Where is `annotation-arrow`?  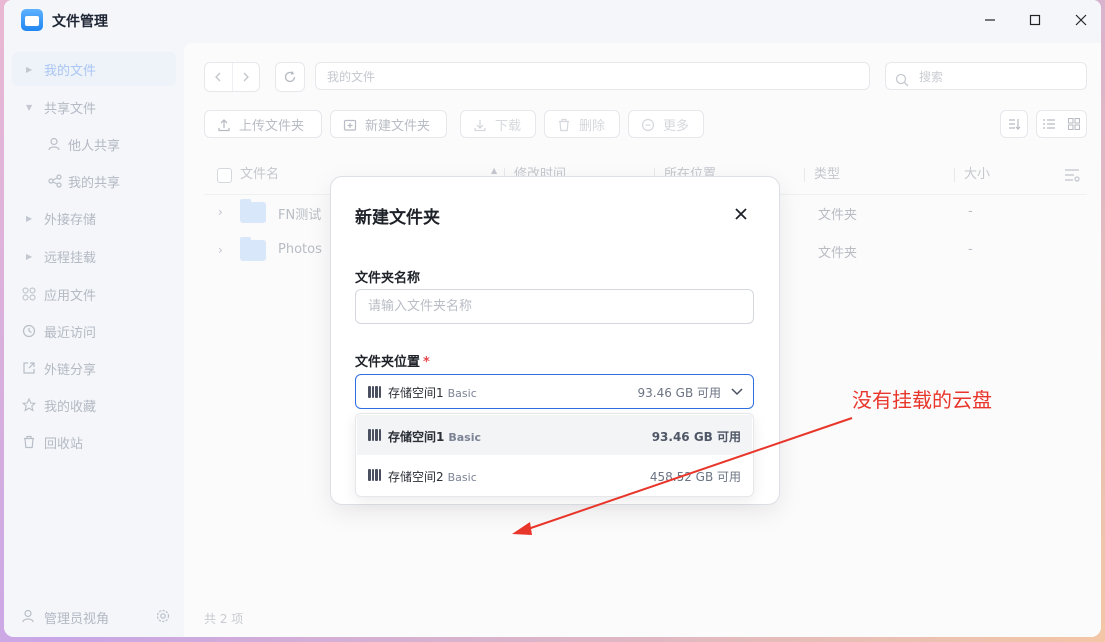 annotation-arrow is located at coordinates (682, 476).